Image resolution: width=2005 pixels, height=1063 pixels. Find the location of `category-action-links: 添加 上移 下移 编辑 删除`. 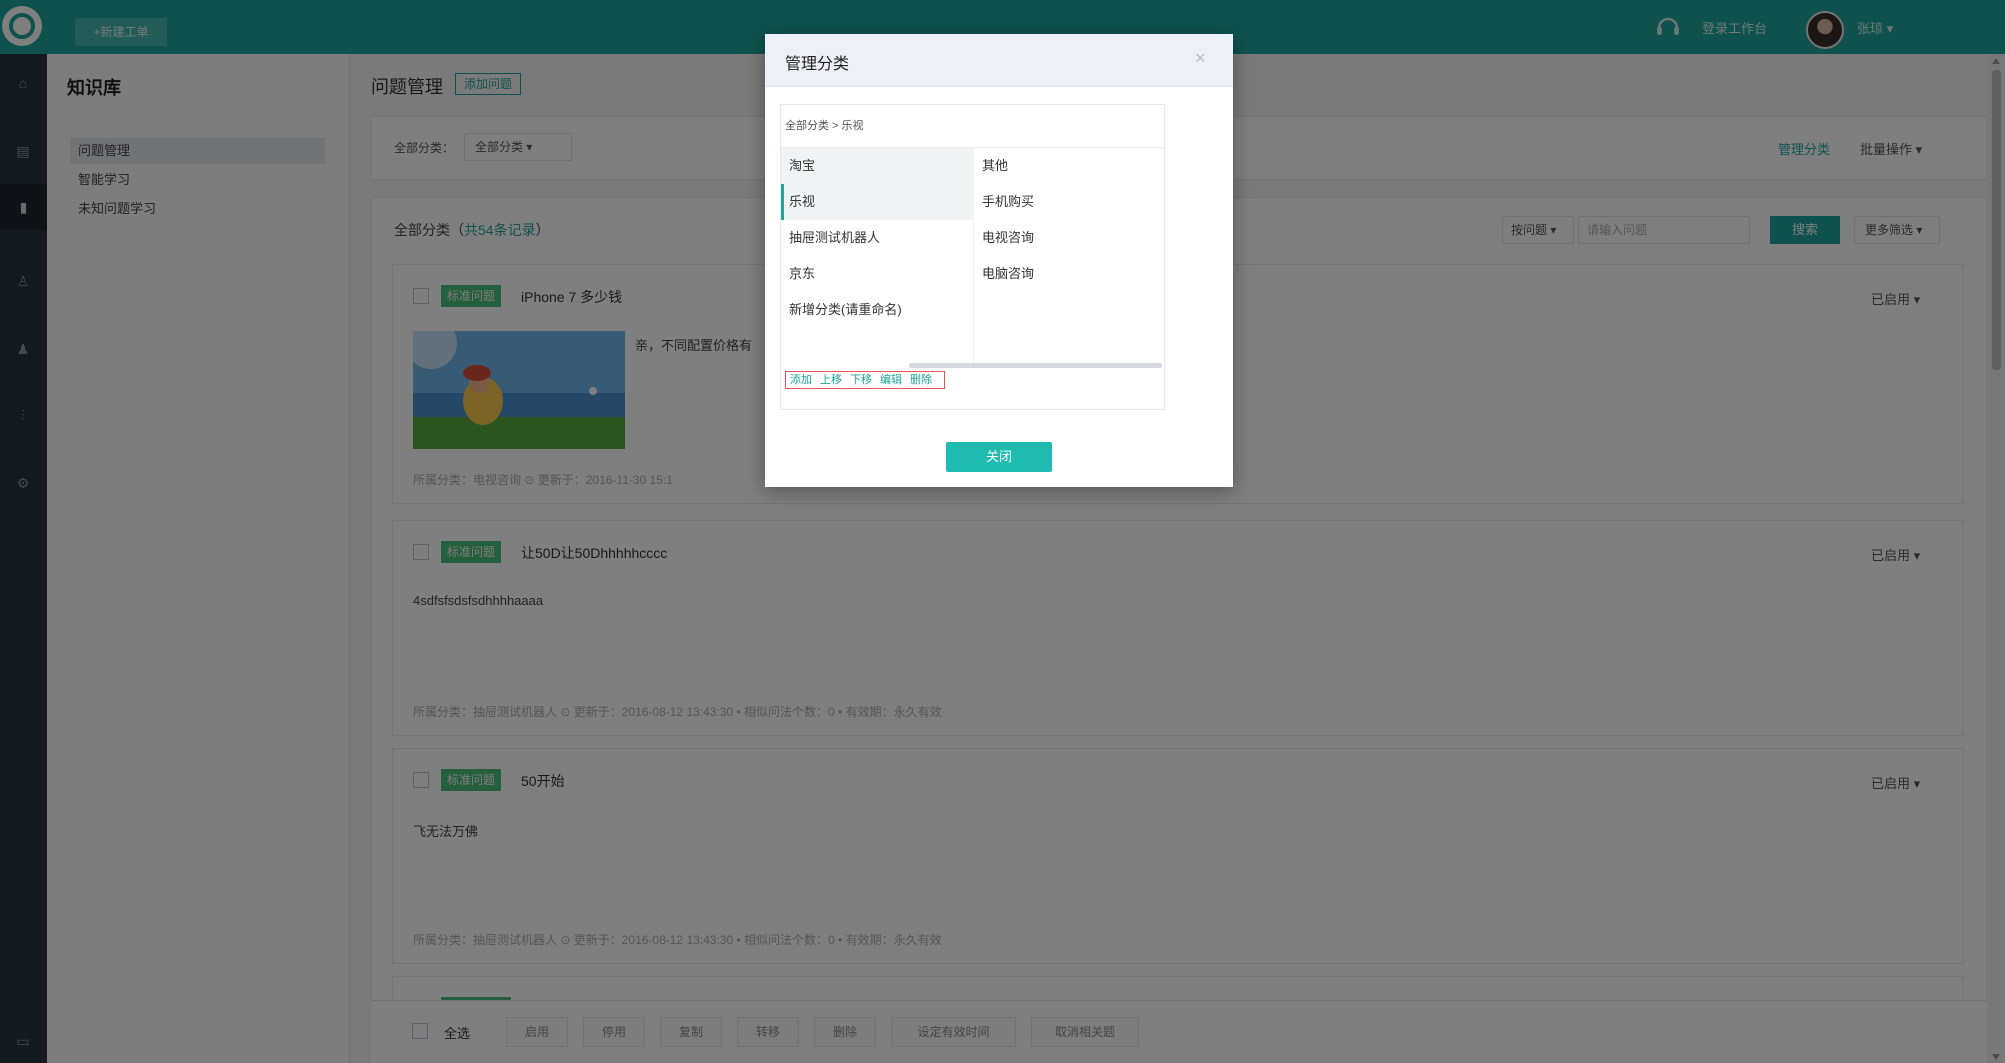

category-action-links: 添加 上移 下移 编辑 删除 is located at coordinates (865, 380).